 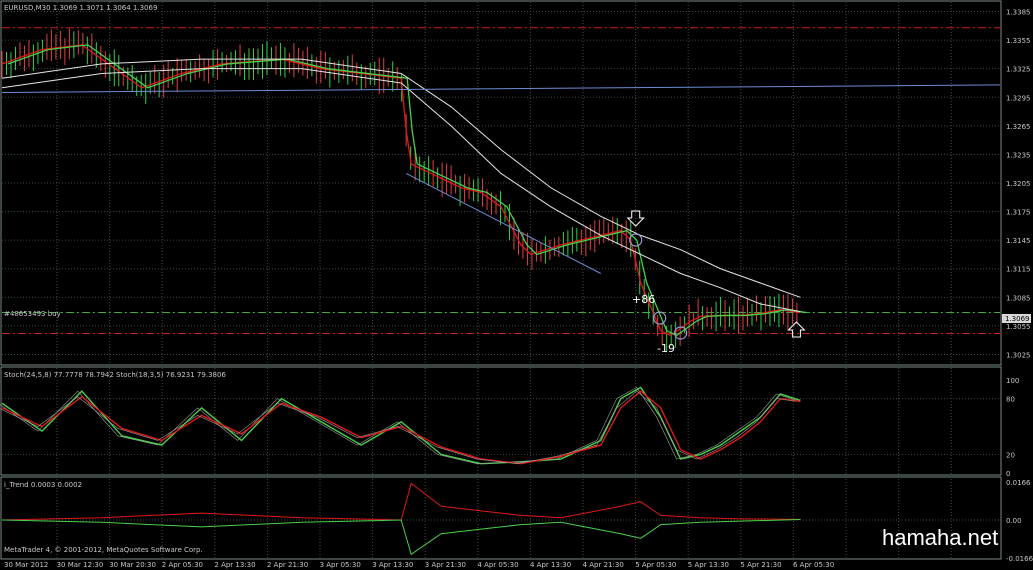 What do you see at coordinates (401, 501) in the screenshot?
I see `trend-red-line` at bounding box center [401, 501].